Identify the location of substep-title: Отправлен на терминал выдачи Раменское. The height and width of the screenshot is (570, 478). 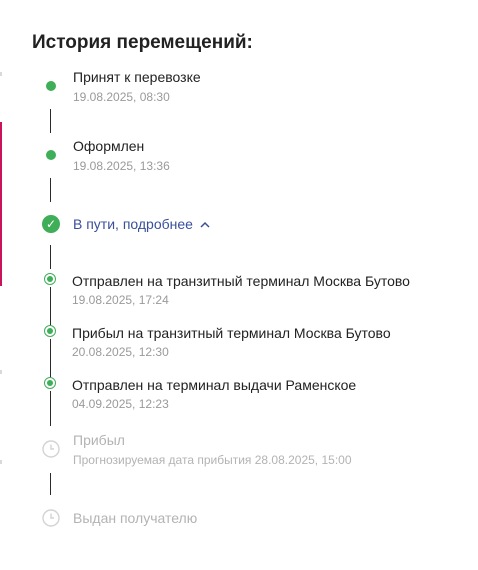
(214, 385).